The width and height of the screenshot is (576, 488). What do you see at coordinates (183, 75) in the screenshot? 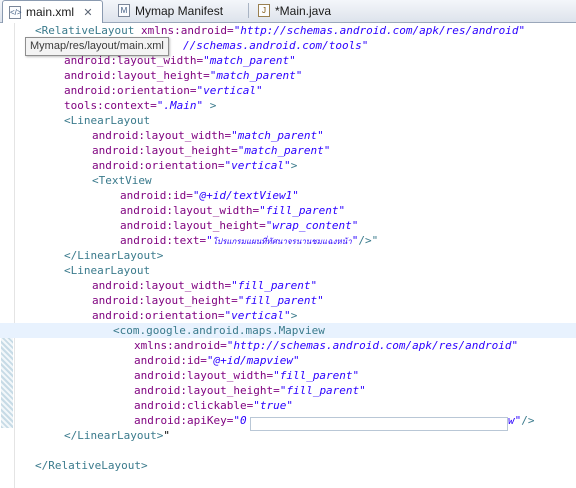
I see `code-line-4: android:layout_height="match_parent"` at bounding box center [183, 75].